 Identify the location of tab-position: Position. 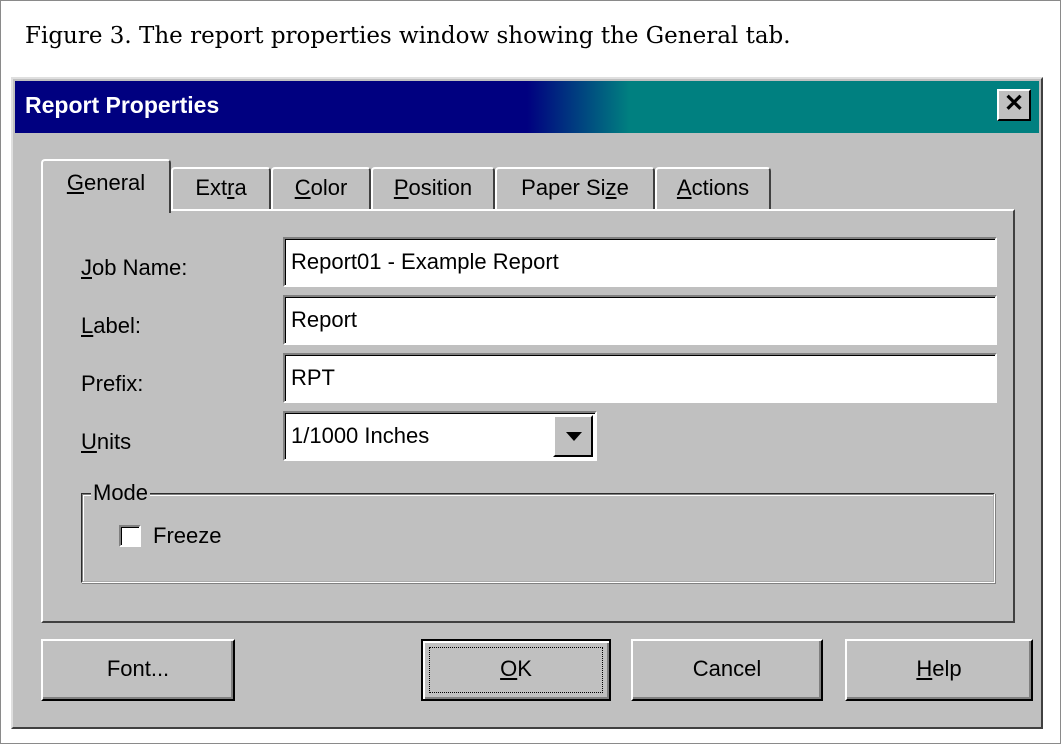
(433, 189).